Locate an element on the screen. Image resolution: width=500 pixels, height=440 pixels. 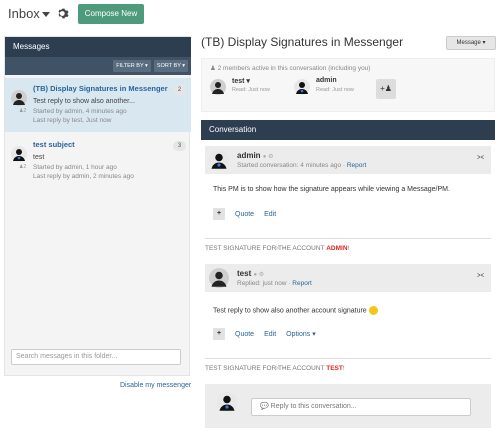
conversation-header: Conversation is located at coordinates (348, 130).